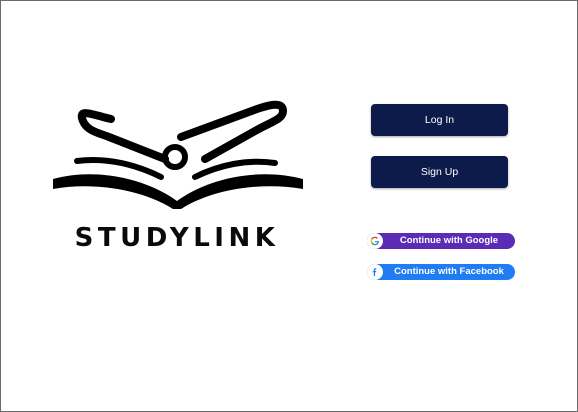  I want to click on continue-with-google-button: Continue with Google, so click(441, 241).